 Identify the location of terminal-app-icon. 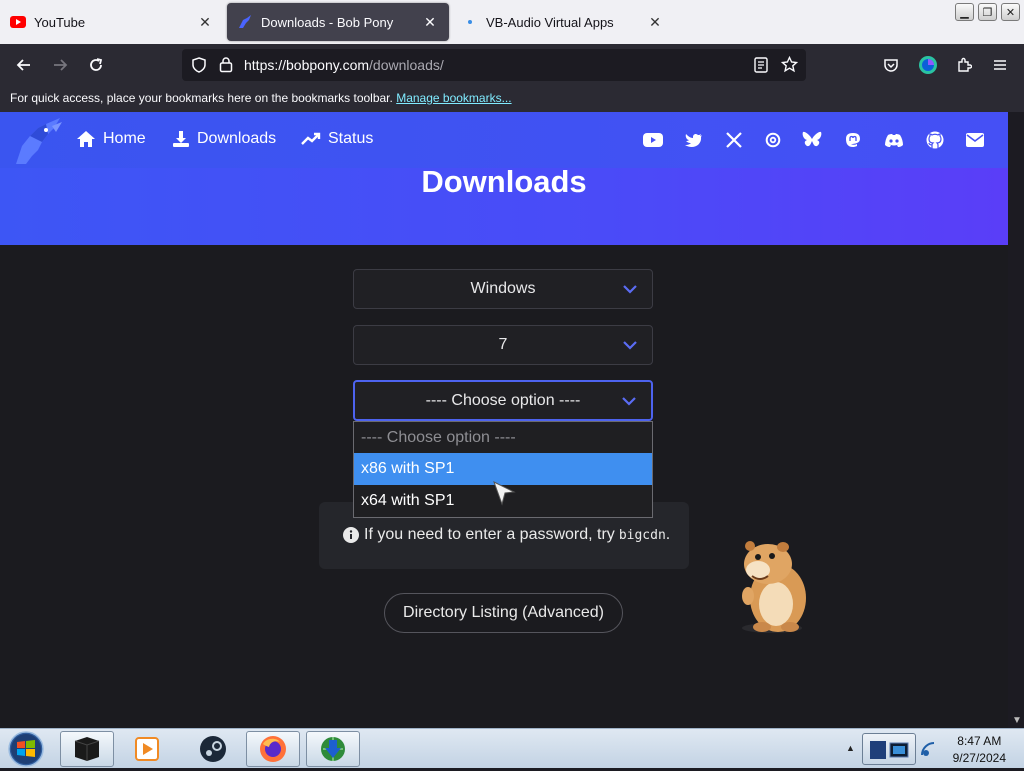
(87, 749).